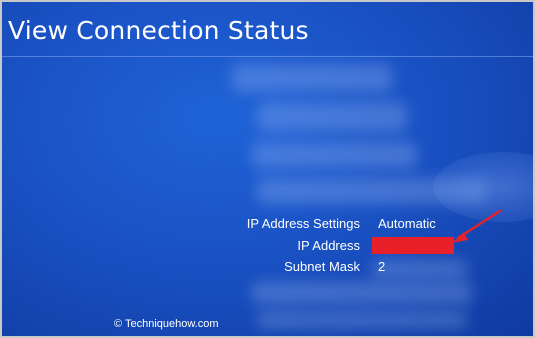 The image size is (535, 338). What do you see at coordinates (407, 223) in the screenshot?
I see `ip-settings-value: Automatic` at bounding box center [407, 223].